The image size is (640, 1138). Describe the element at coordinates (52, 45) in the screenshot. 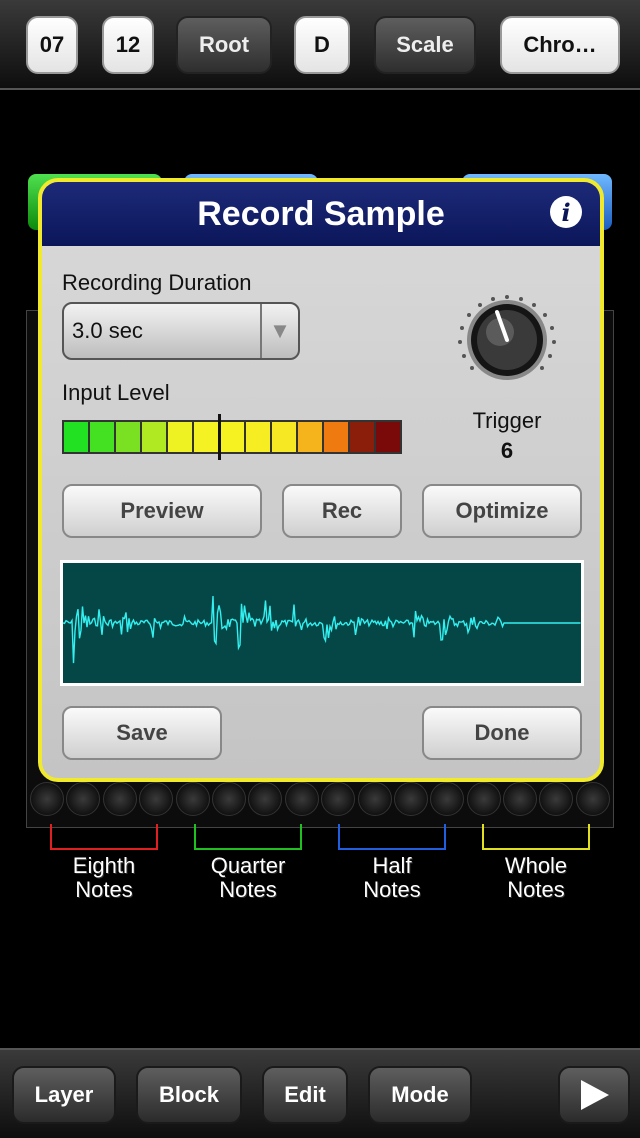

I see `toolbar-value-1: 07` at that location.